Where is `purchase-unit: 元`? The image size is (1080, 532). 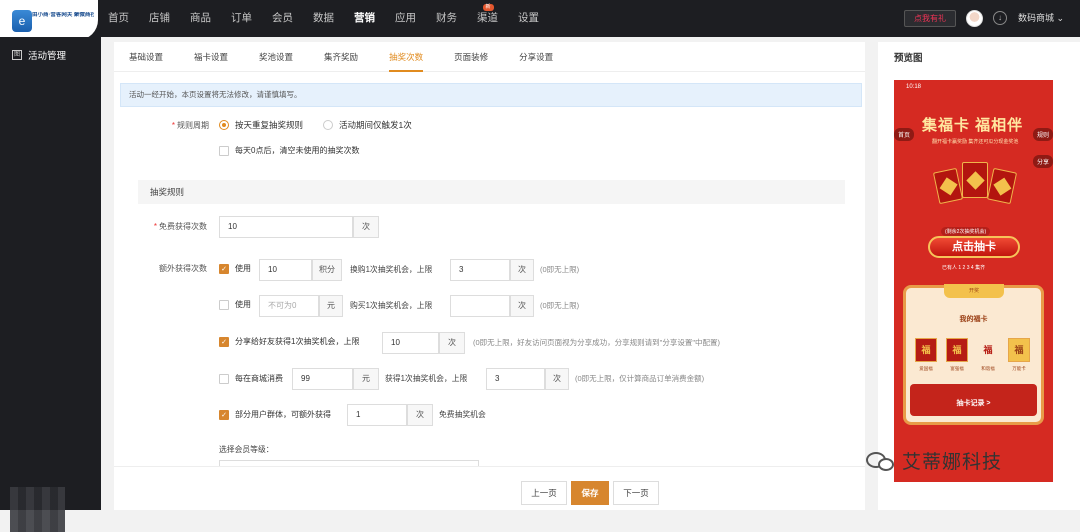
purchase-unit: 元 is located at coordinates (331, 306).